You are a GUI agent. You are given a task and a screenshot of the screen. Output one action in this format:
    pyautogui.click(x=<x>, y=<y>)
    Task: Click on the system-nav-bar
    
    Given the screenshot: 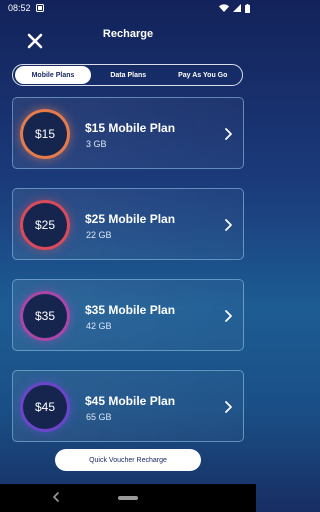 What is the action you would take?
    pyautogui.click(x=128, y=498)
    